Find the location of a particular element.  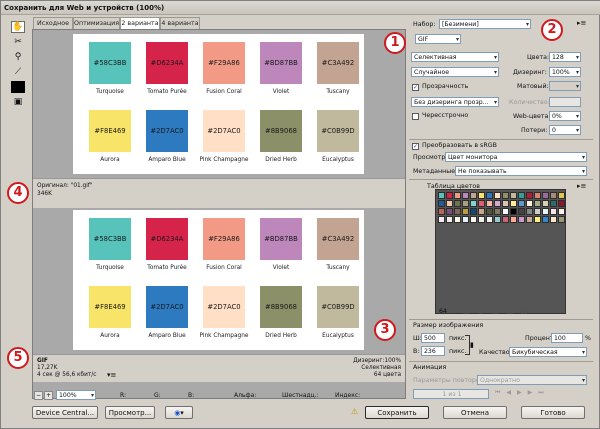

color-table-menu-icon: ▸≡ is located at coordinates (581, 186).